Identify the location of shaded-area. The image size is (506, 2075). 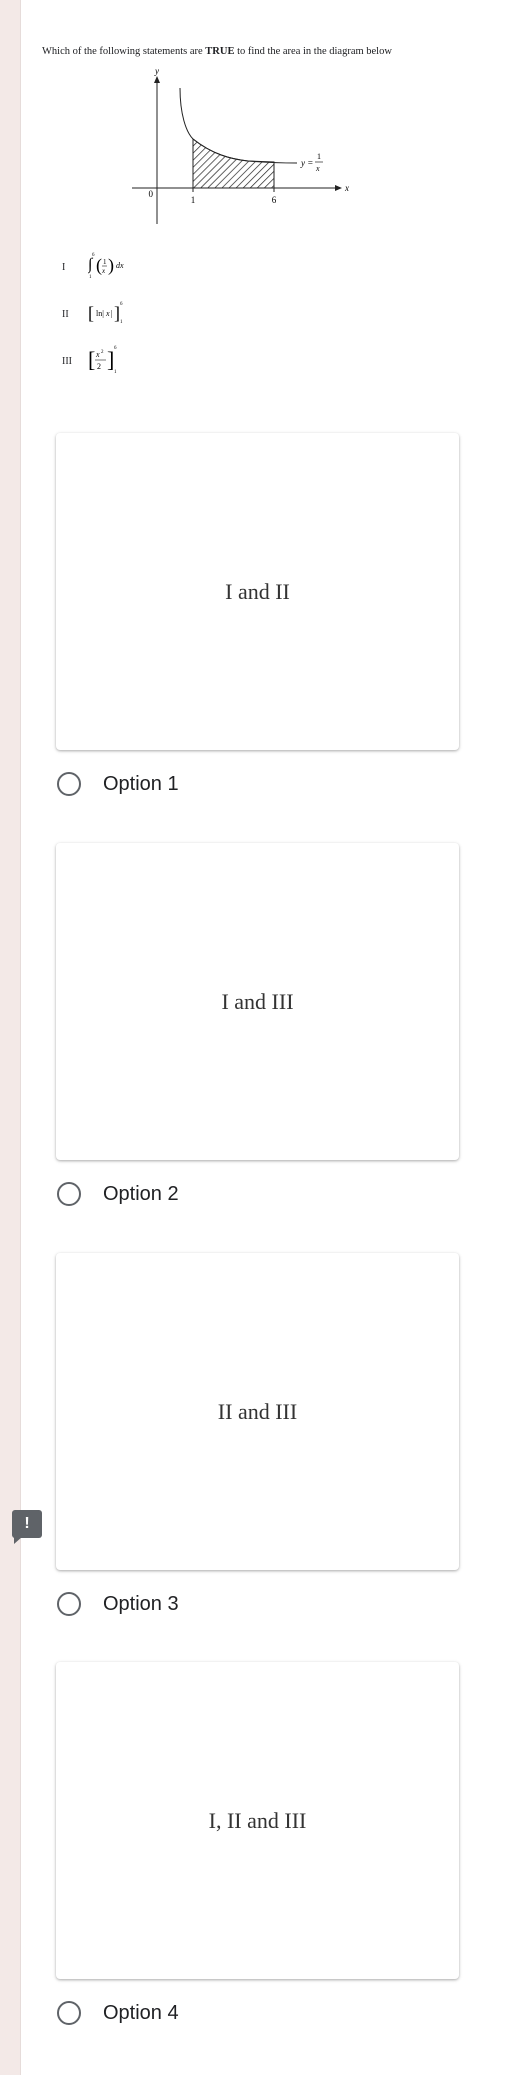
(233, 163).